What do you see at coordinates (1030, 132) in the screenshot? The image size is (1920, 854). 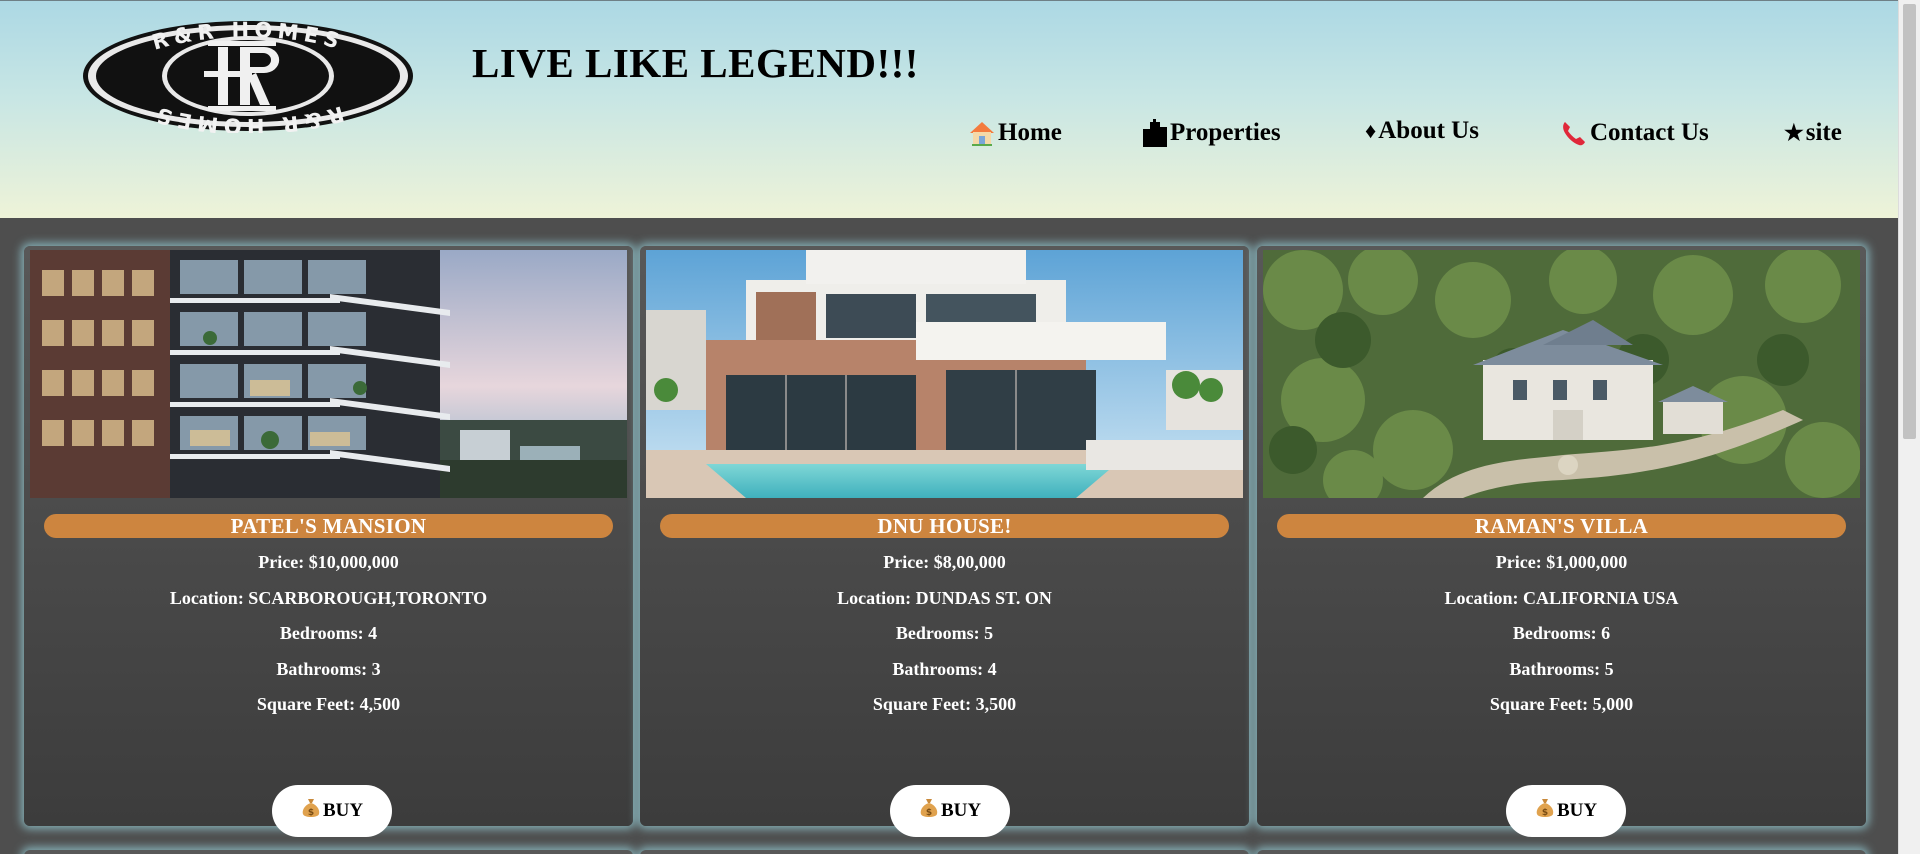 I see `nav-home-label: Home` at bounding box center [1030, 132].